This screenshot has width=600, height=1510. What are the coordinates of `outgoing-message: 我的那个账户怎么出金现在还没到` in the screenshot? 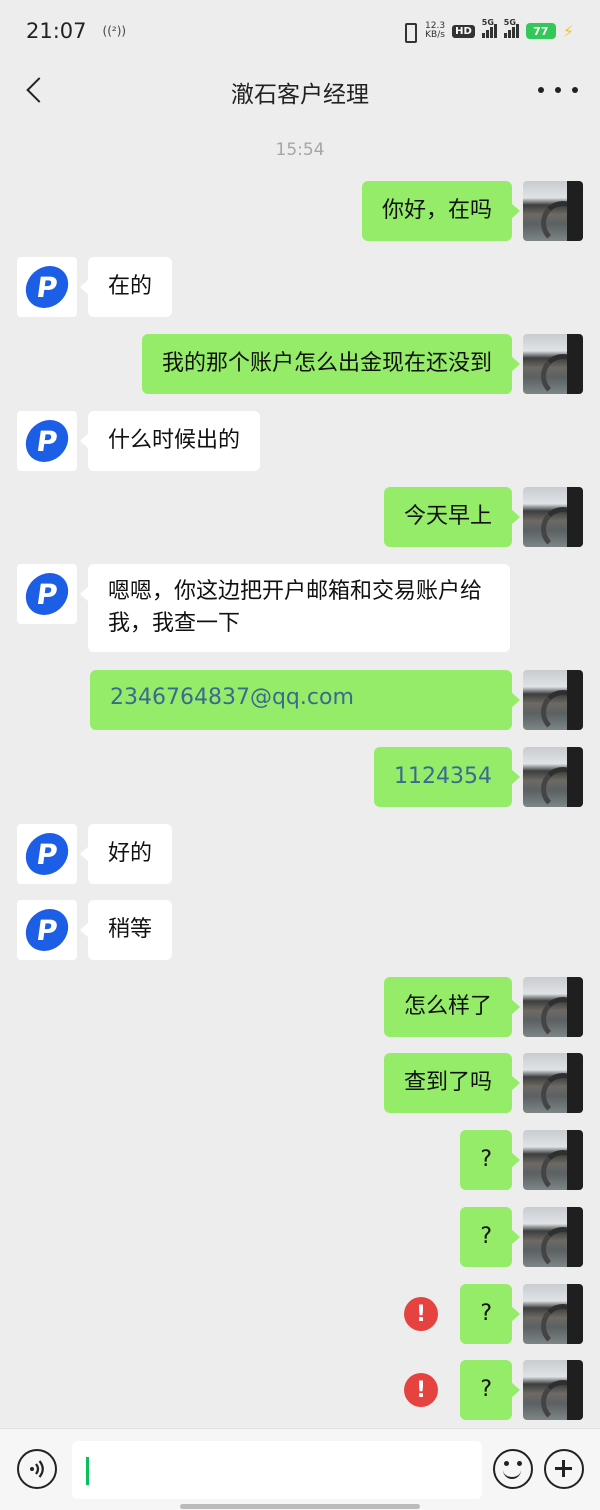 It's located at (331, 364).